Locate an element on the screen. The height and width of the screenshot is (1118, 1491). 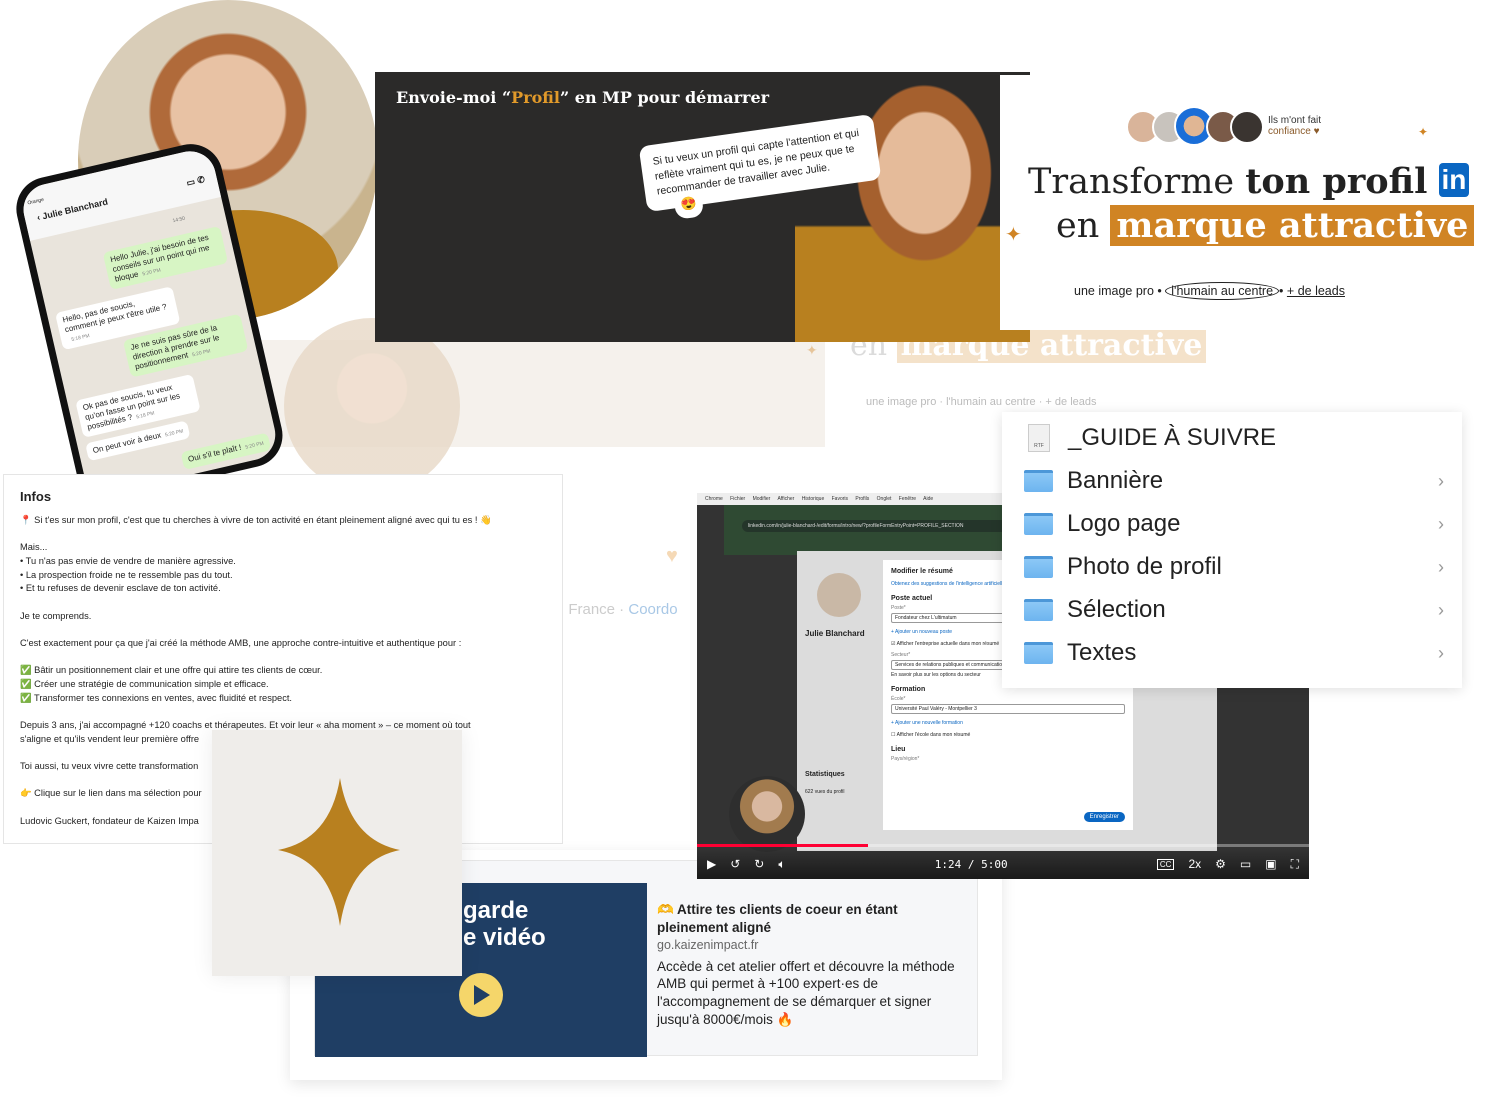
banner-title-start: Envoie-moi “ is located at coordinates (454, 97).